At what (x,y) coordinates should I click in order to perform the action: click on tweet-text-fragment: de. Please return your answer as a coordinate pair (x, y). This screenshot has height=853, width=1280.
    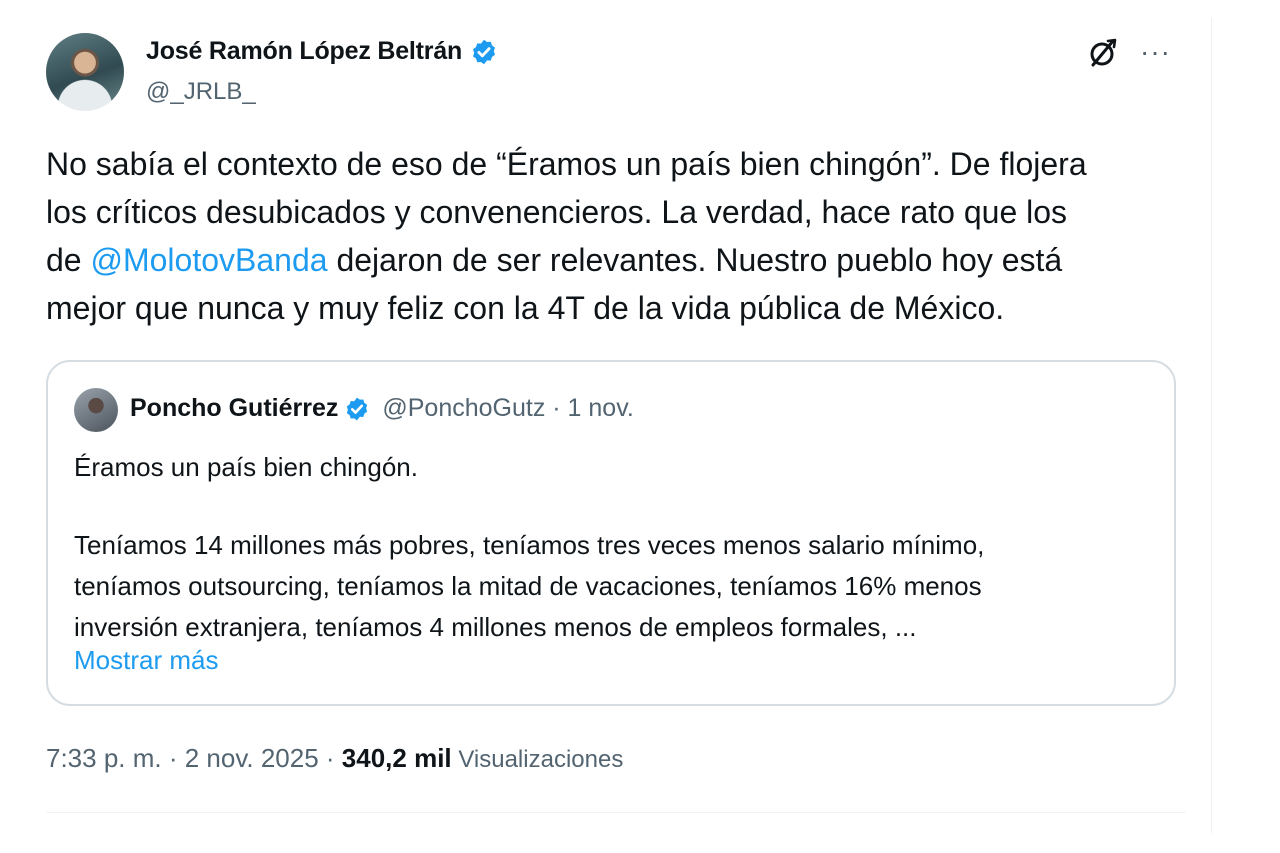
    Looking at the image, I should click on (68, 260).